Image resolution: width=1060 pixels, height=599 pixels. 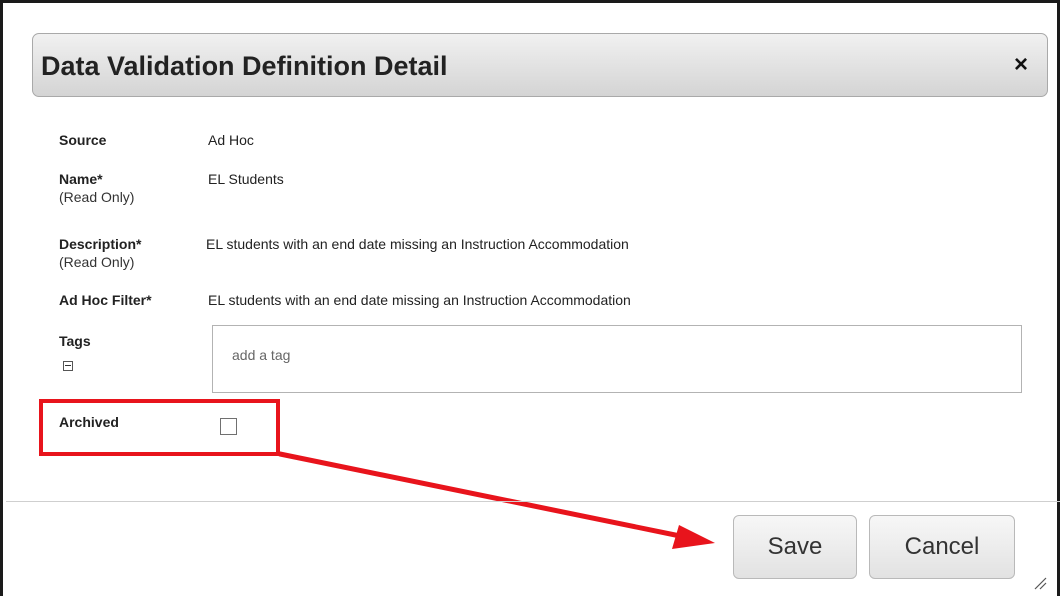 What do you see at coordinates (533, 501) in the screenshot?
I see `footer-divider` at bounding box center [533, 501].